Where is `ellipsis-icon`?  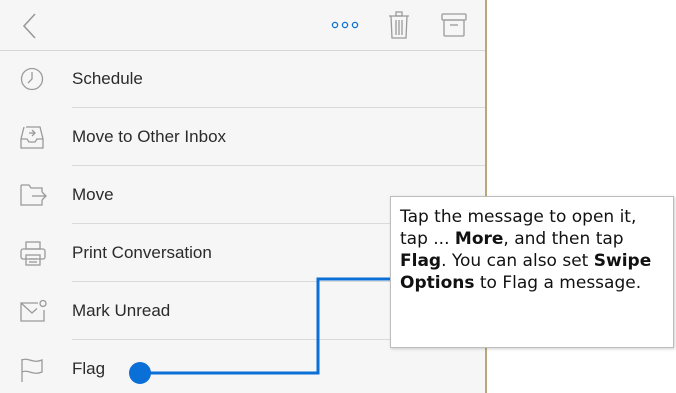 ellipsis-icon is located at coordinates (345, 25).